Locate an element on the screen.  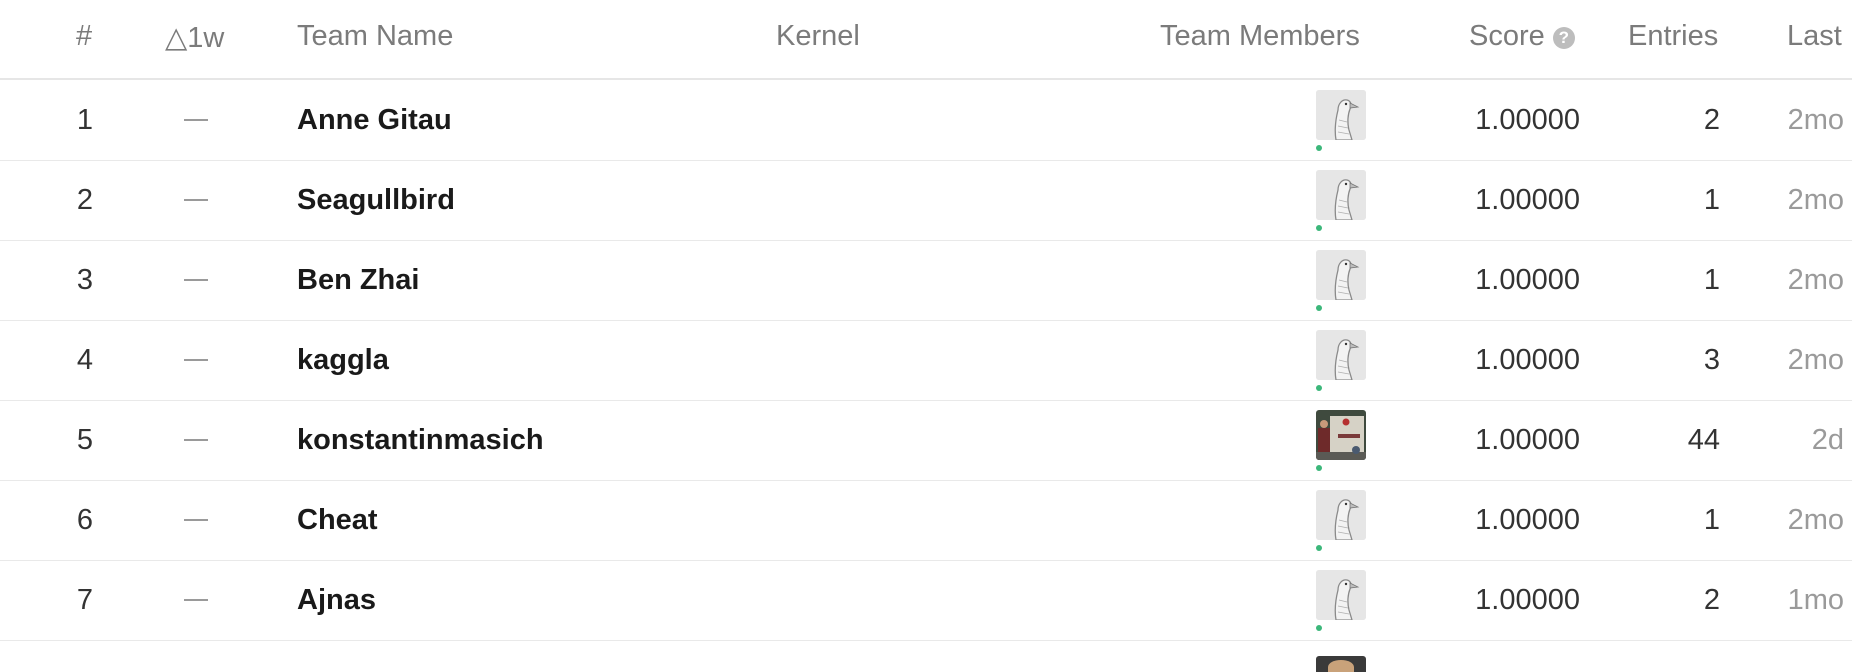
help-icon: ? is located at coordinates (1563, 38).